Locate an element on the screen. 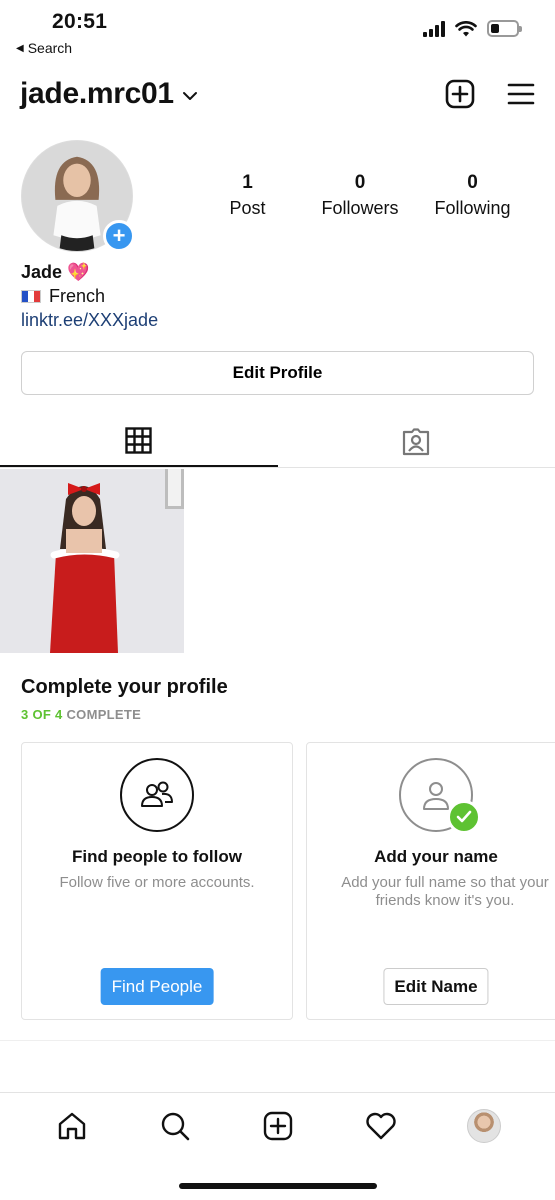  bio-link: linktr.ee/XXXjade is located at coordinates (89, 320).